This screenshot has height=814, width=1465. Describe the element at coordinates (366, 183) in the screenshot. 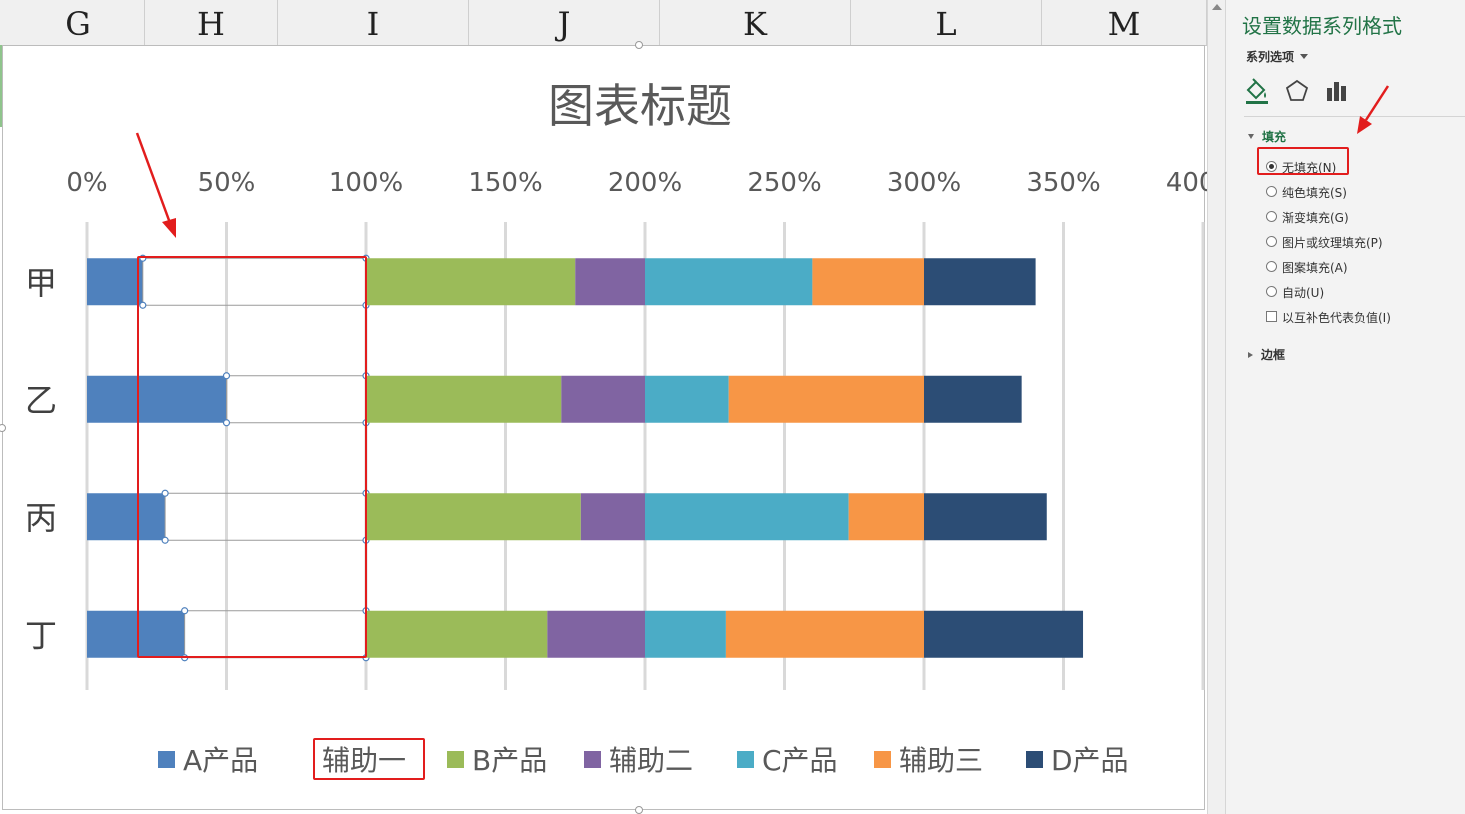

I see `x-tick-label: 100%` at that location.